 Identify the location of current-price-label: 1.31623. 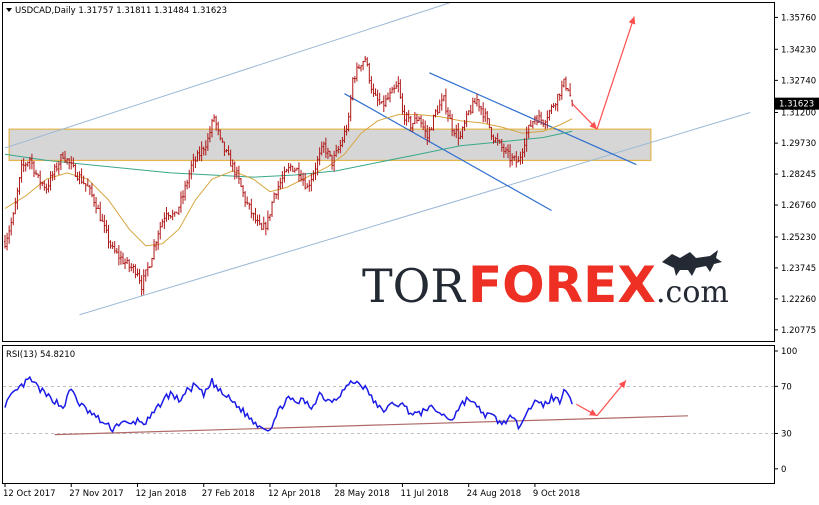
(796, 105).